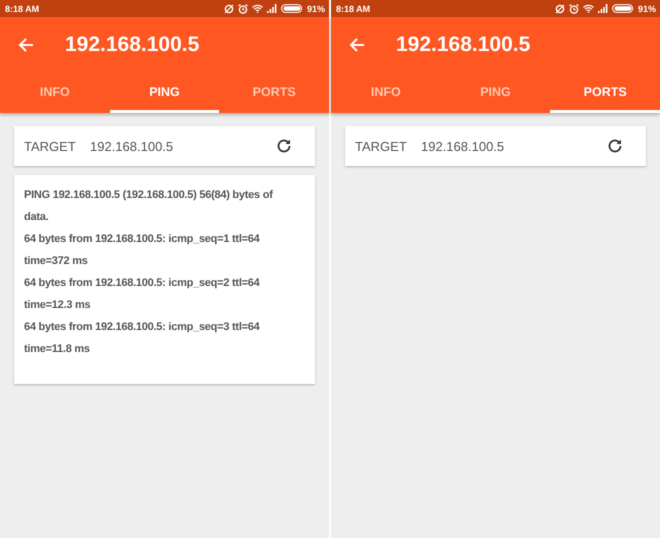 The height and width of the screenshot is (538, 660). What do you see at coordinates (56, 261) in the screenshot?
I see `ping-output-line: time=372 ms` at bounding box center [56, 261].